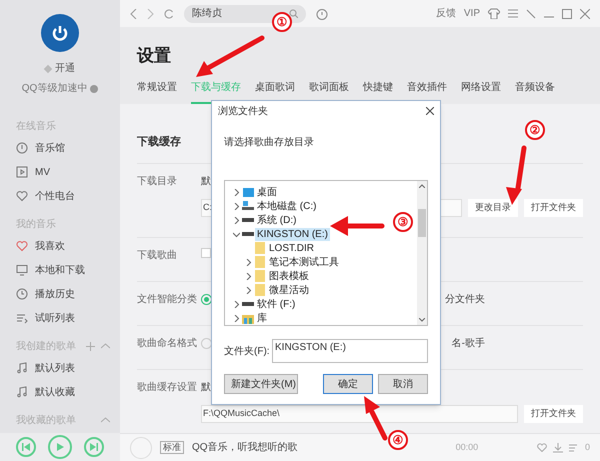 This screenshot has width=600, height=461. What do you see at coordinates (567, 13) in the screenshot?
I see `maximize-icon` at bounding box center [567, 13].